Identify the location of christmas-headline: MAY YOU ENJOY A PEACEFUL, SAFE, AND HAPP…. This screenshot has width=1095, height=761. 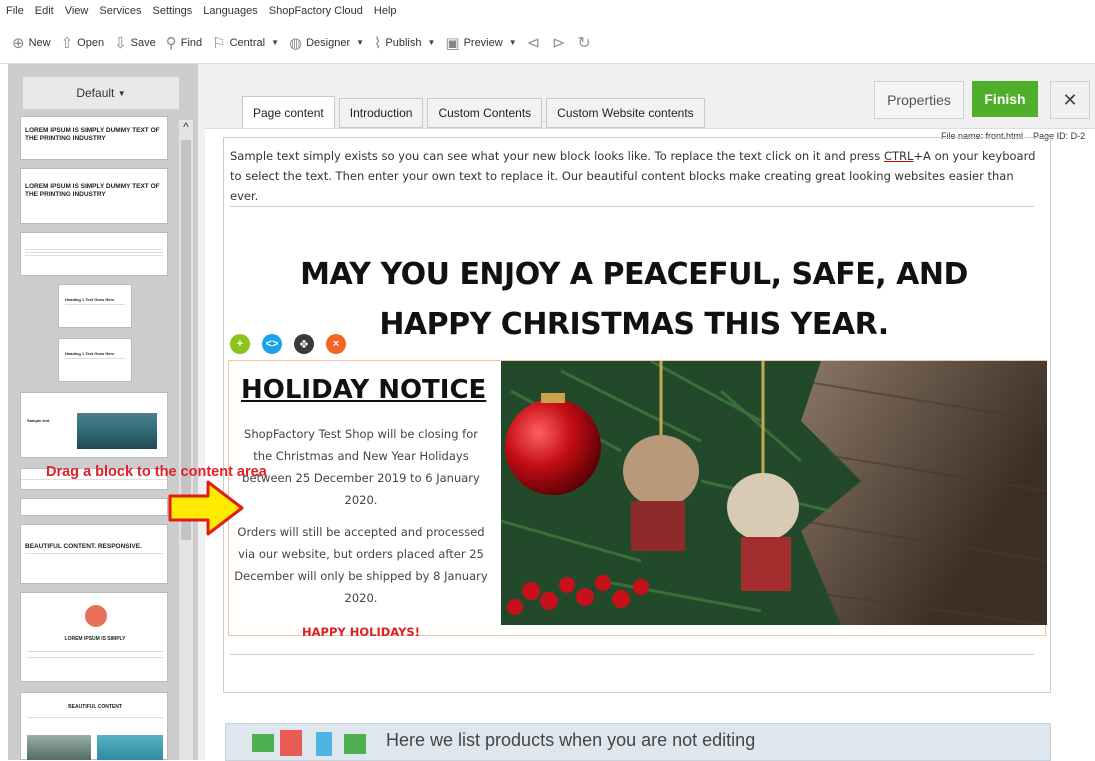
(634, 300).